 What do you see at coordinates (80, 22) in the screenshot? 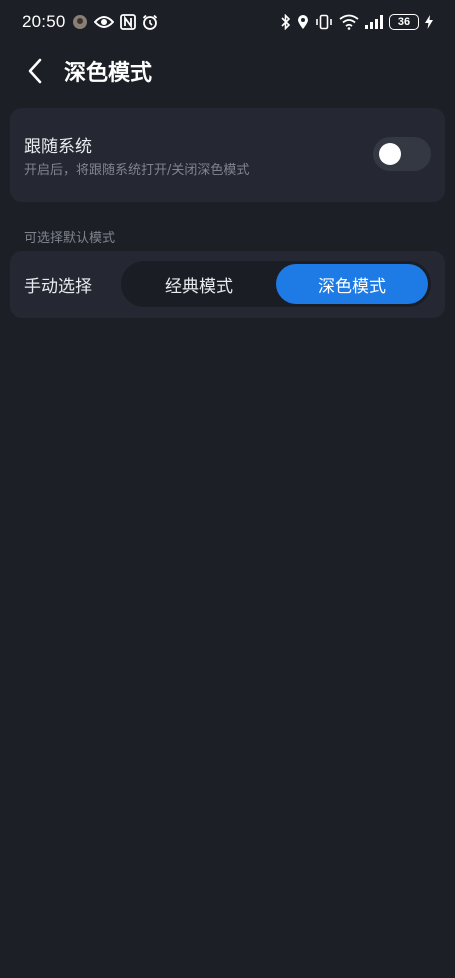
I see `app-notification-icon` at bounding box center [80, 22].